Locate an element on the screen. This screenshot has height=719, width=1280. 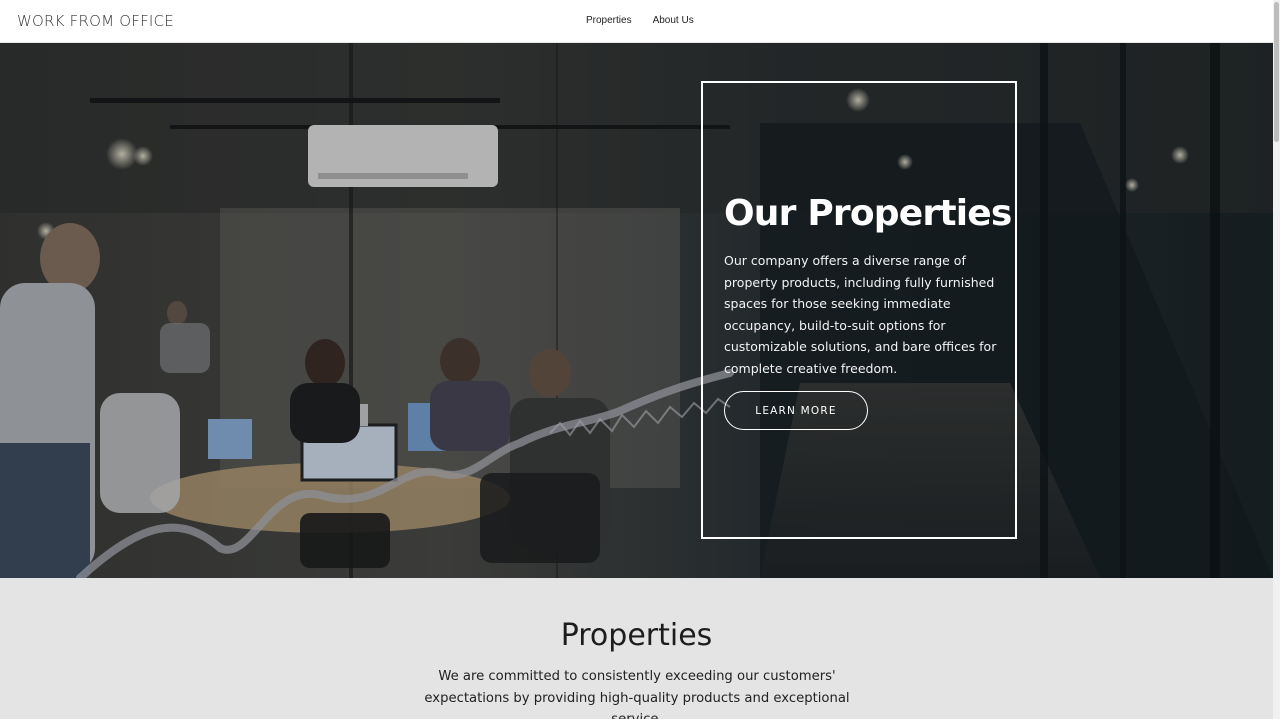
top-navbar: WORK FROM OFFICE Properties About Us is located at coordinates (636, 21).